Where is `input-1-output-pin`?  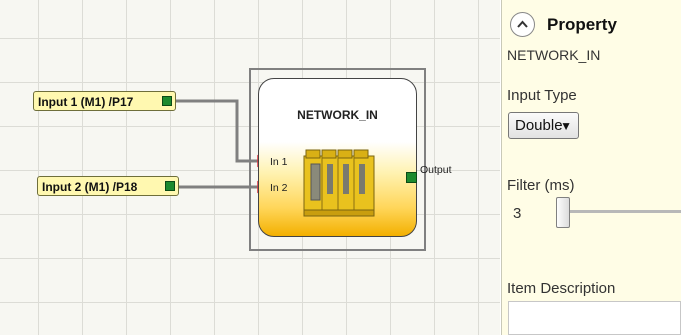 input-1-output-pin is located at coordinates (167, 101).